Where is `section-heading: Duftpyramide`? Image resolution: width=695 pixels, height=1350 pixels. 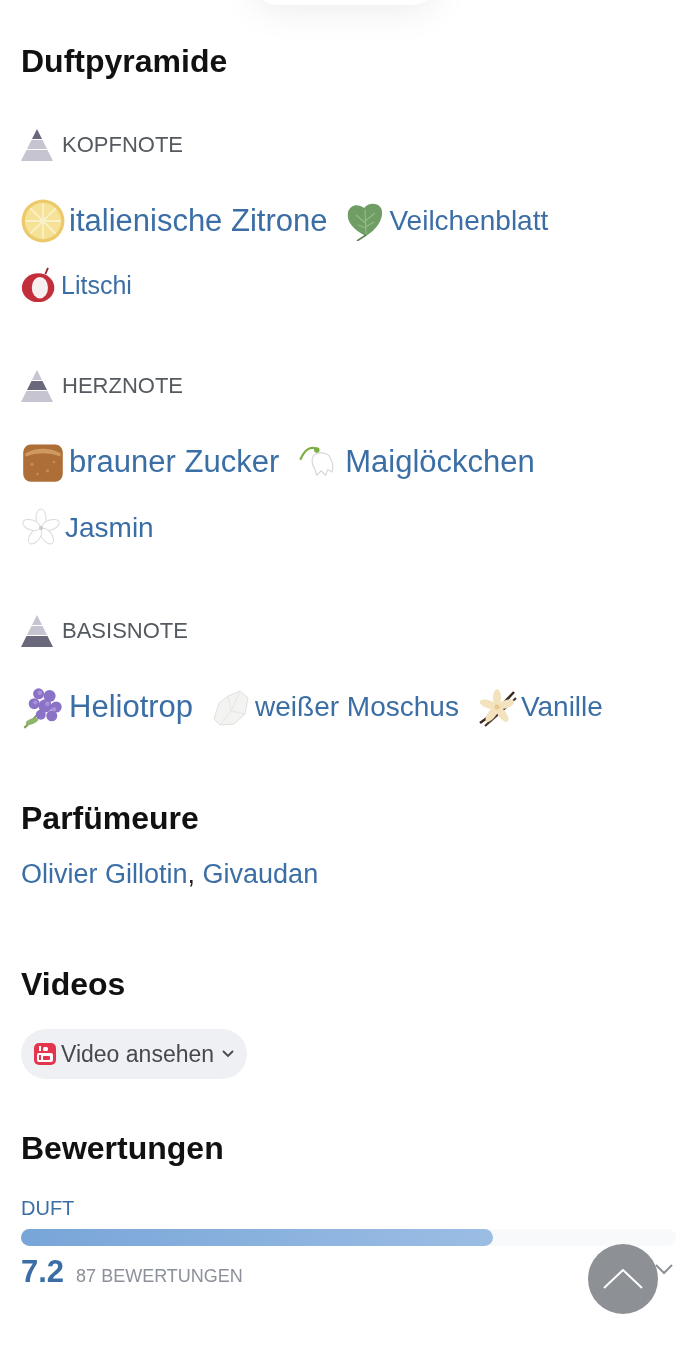
section-heading: Duftpyramide is located at coordinates (125, 61).